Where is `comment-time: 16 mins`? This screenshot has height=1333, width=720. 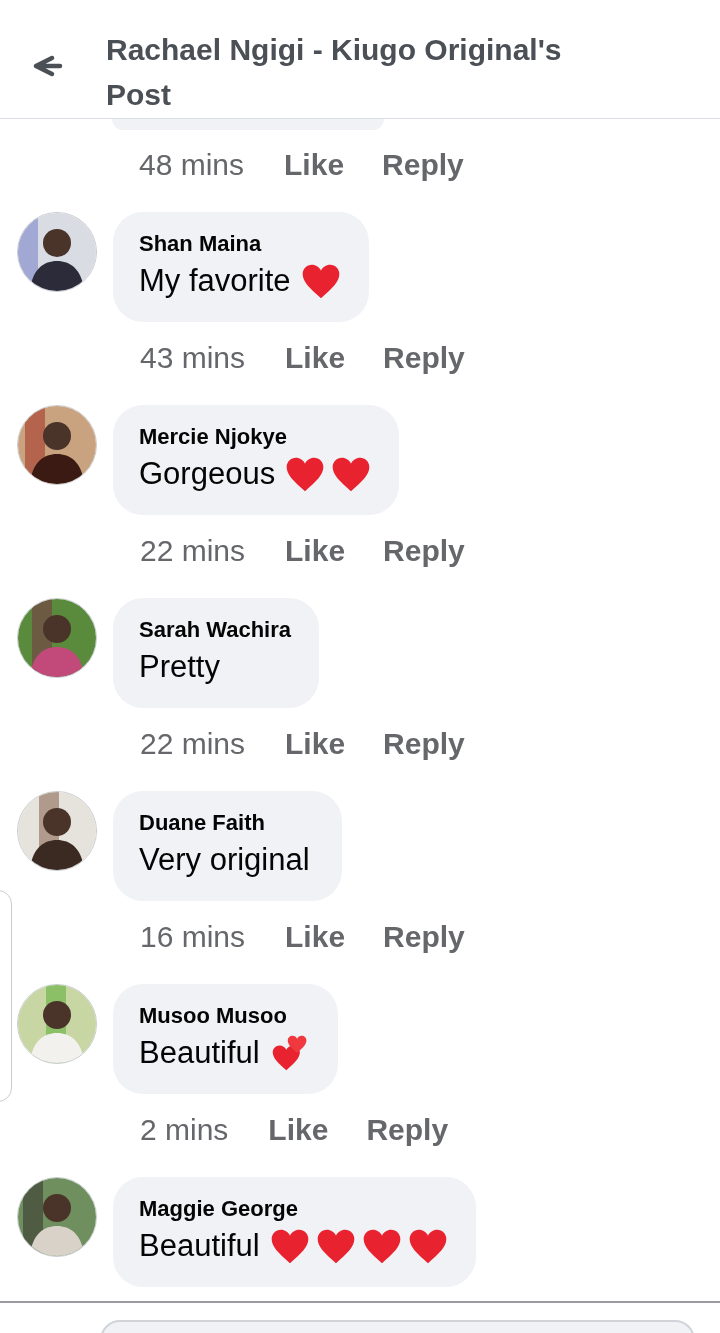 comment-time: 16 mins is located at coordinates (193, 937).